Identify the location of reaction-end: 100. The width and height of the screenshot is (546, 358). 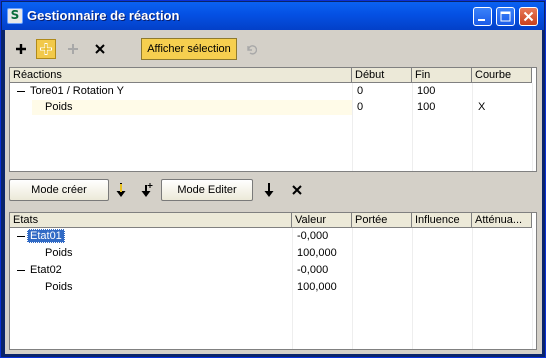
(426, 91).